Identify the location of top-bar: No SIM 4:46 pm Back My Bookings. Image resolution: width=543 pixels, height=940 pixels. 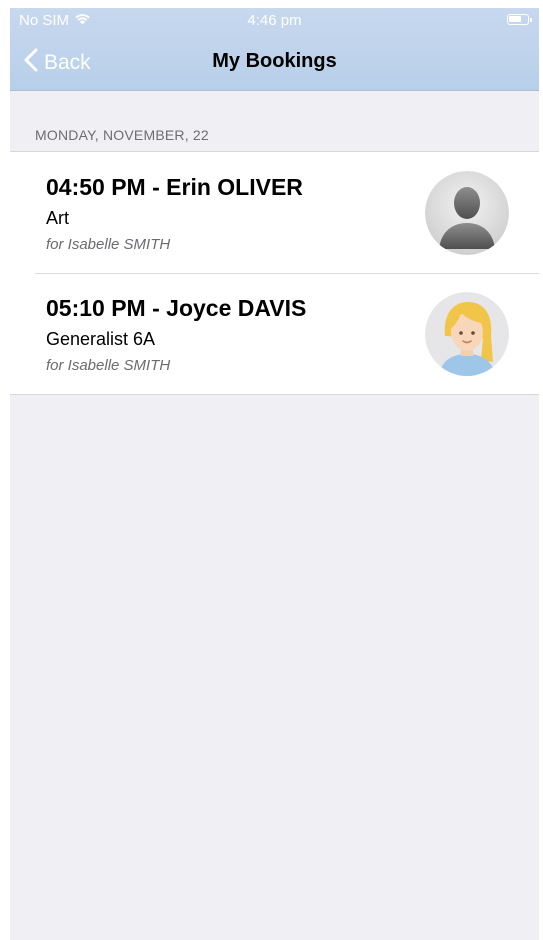
(274, 49).